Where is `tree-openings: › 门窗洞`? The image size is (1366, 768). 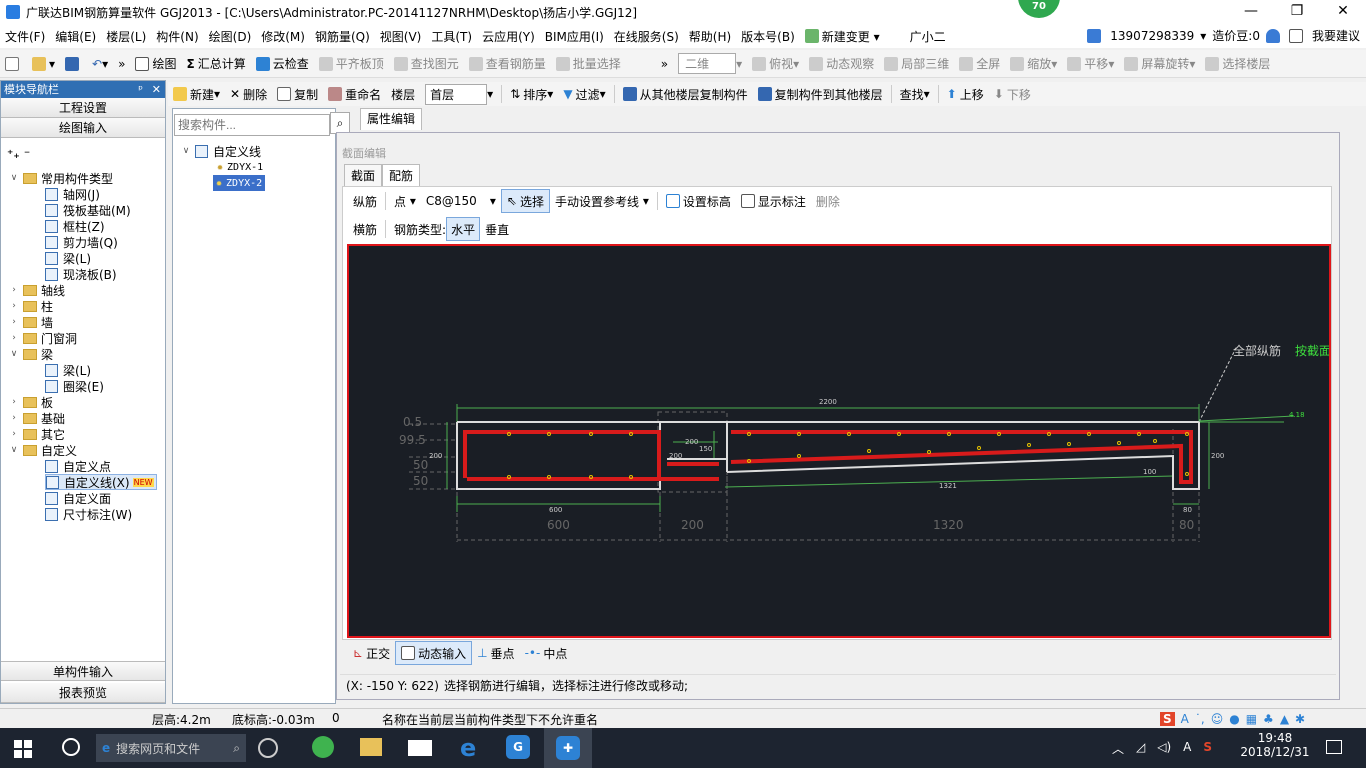
tree-openings: › 门窗洞 is located at coordinates (43, 338).